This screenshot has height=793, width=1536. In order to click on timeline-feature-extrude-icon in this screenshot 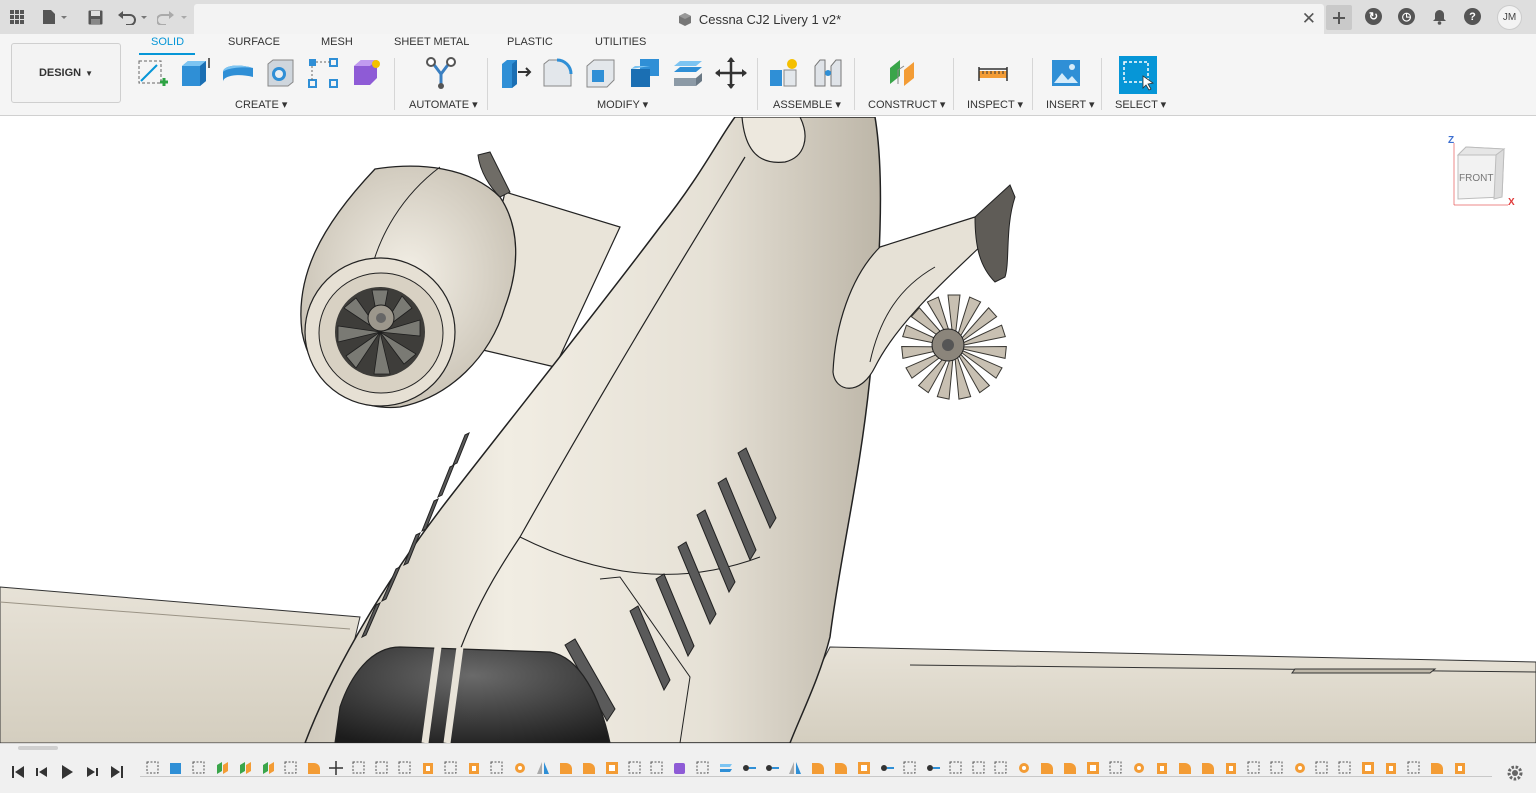, I will do `click(176, 768)`.